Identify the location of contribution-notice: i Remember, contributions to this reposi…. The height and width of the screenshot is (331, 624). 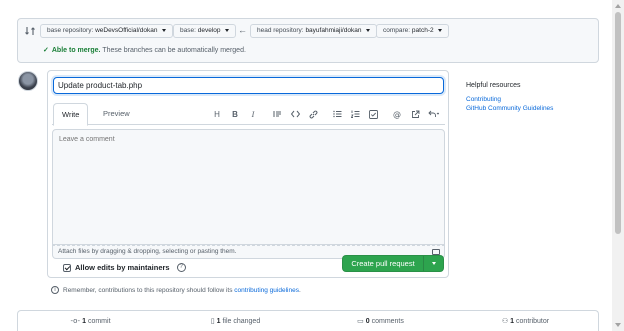
(176, 290).